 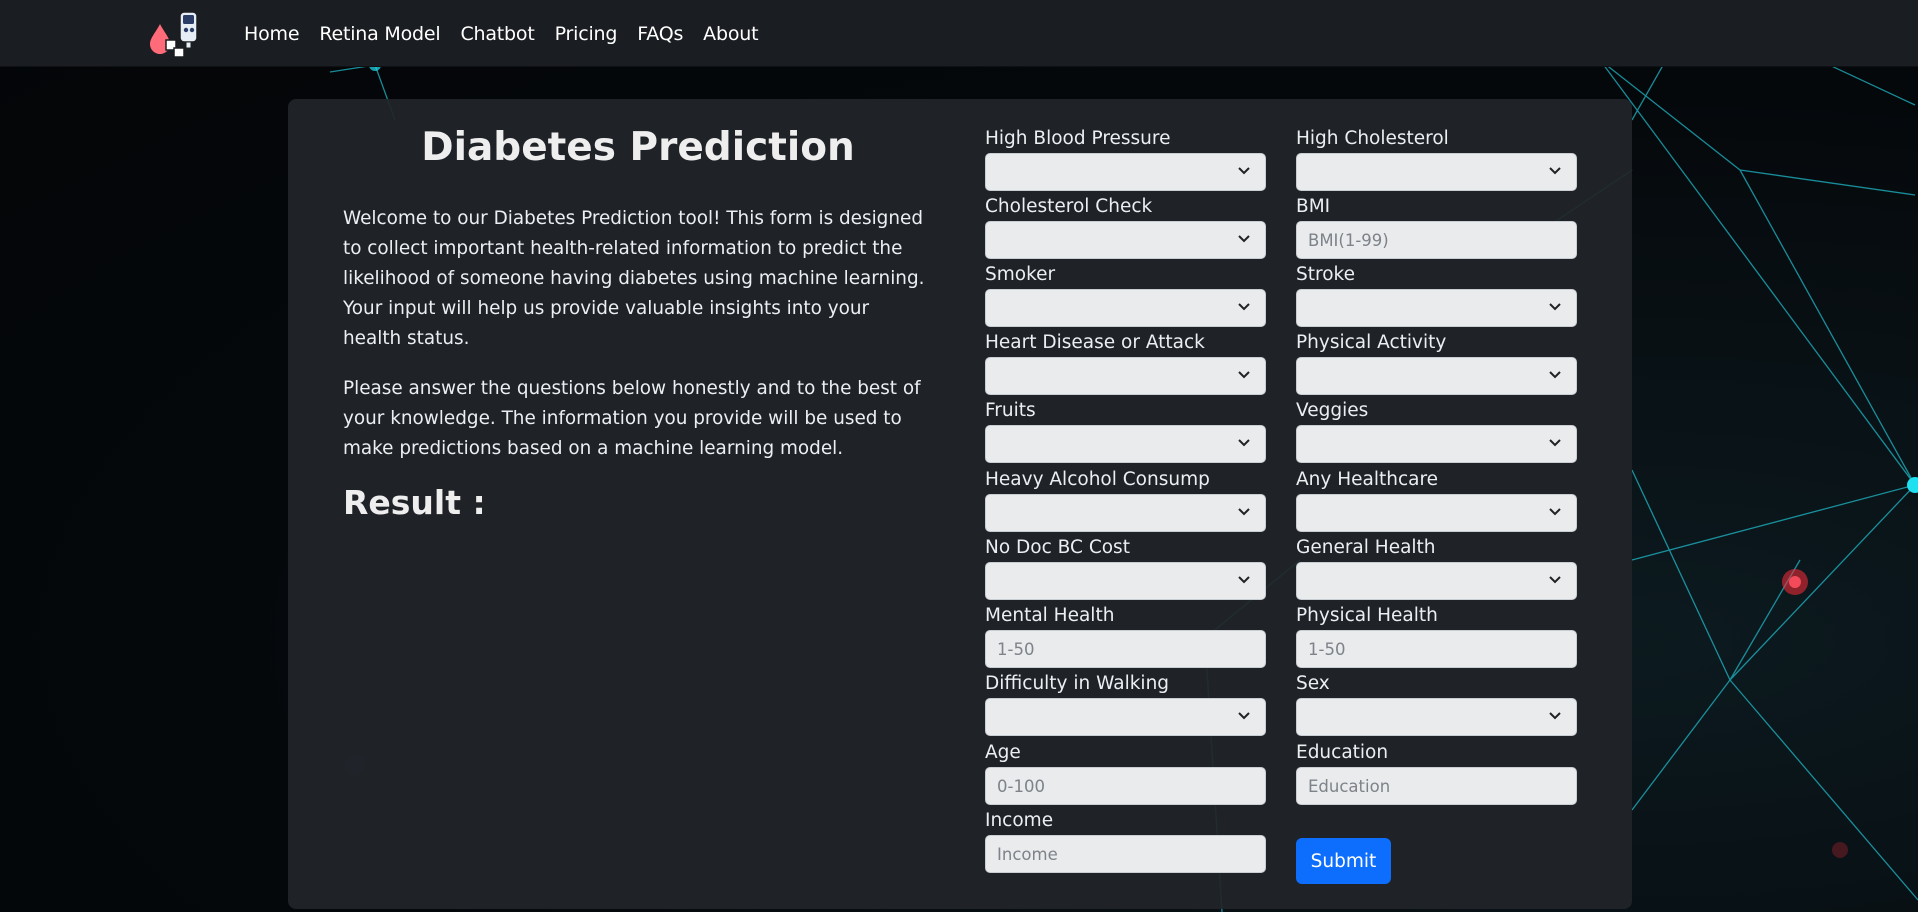 I want to click on gen-health-field: General Health, so click(x=1436, y=568).